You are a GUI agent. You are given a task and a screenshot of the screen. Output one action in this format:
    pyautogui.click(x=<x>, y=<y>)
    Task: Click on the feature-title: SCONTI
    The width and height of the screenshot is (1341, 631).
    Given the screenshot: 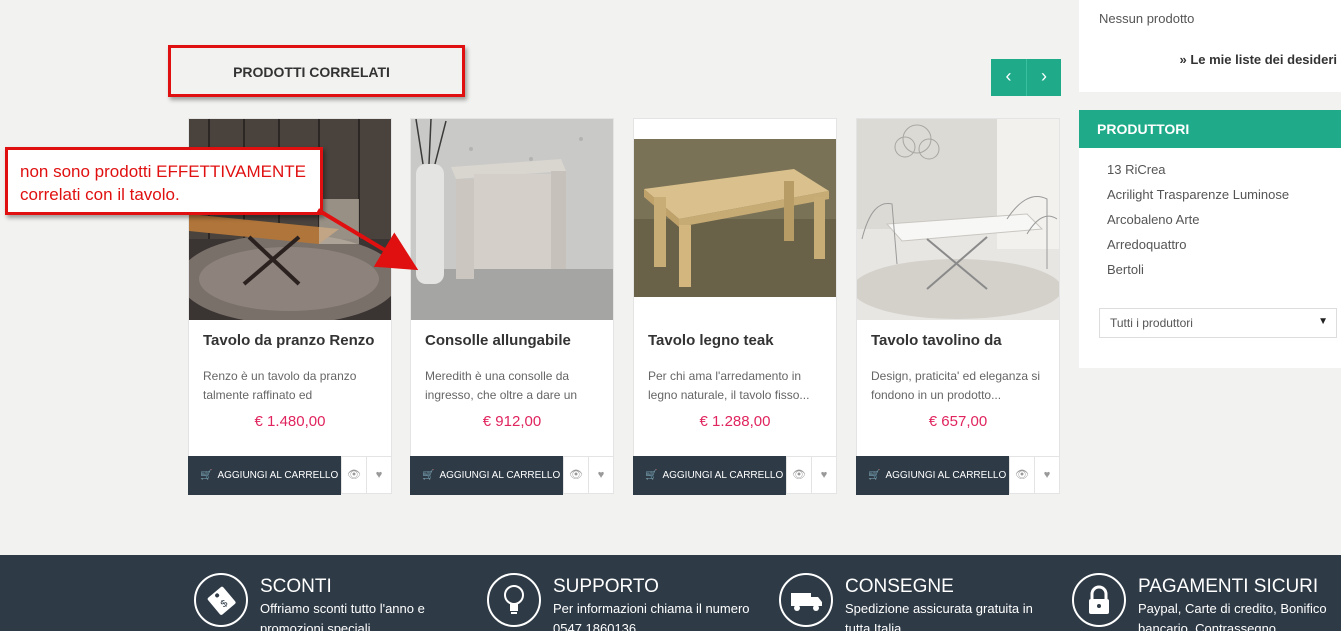 What is the action you would take?
    pyautogui.click(x=296, y=586)
    